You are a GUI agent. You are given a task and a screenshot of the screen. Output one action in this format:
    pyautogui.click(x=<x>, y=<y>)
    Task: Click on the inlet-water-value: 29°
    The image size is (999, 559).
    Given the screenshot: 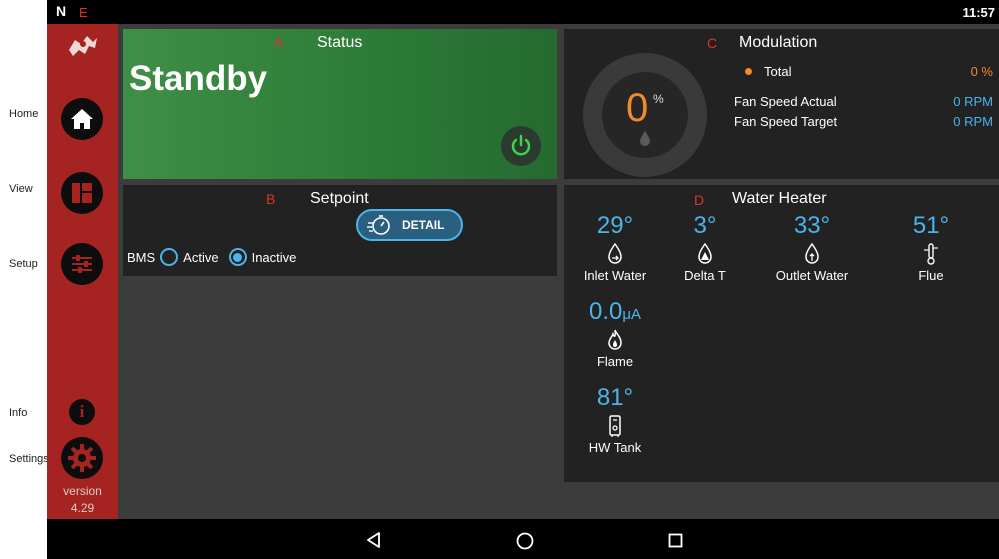 What is the action you would take?
    pyautogui.click(x=615, y=225)
    